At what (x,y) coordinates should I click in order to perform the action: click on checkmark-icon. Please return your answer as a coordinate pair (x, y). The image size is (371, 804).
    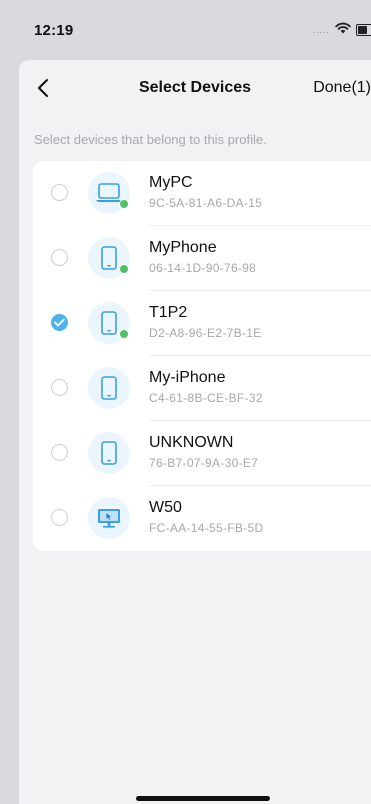
    Looking at the image, I should click on (59, 322).